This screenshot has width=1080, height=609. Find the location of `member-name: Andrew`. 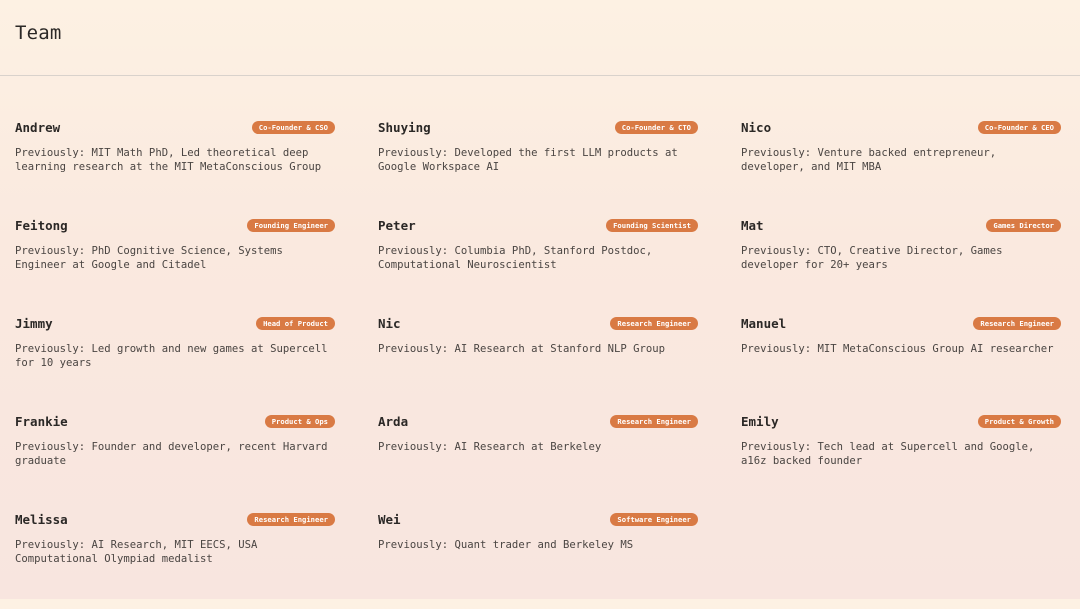

member-name: Andrew is located at coordinates (38, 127).